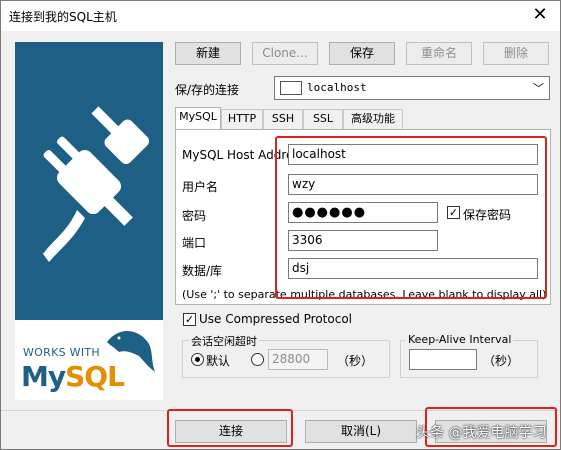 Image resolution: width=561 pixels, height=450 pixels. Describe the element at coordinates (63, 17) in the screenshot. I see `window-title: 连接到我的SQL主机` at that location.